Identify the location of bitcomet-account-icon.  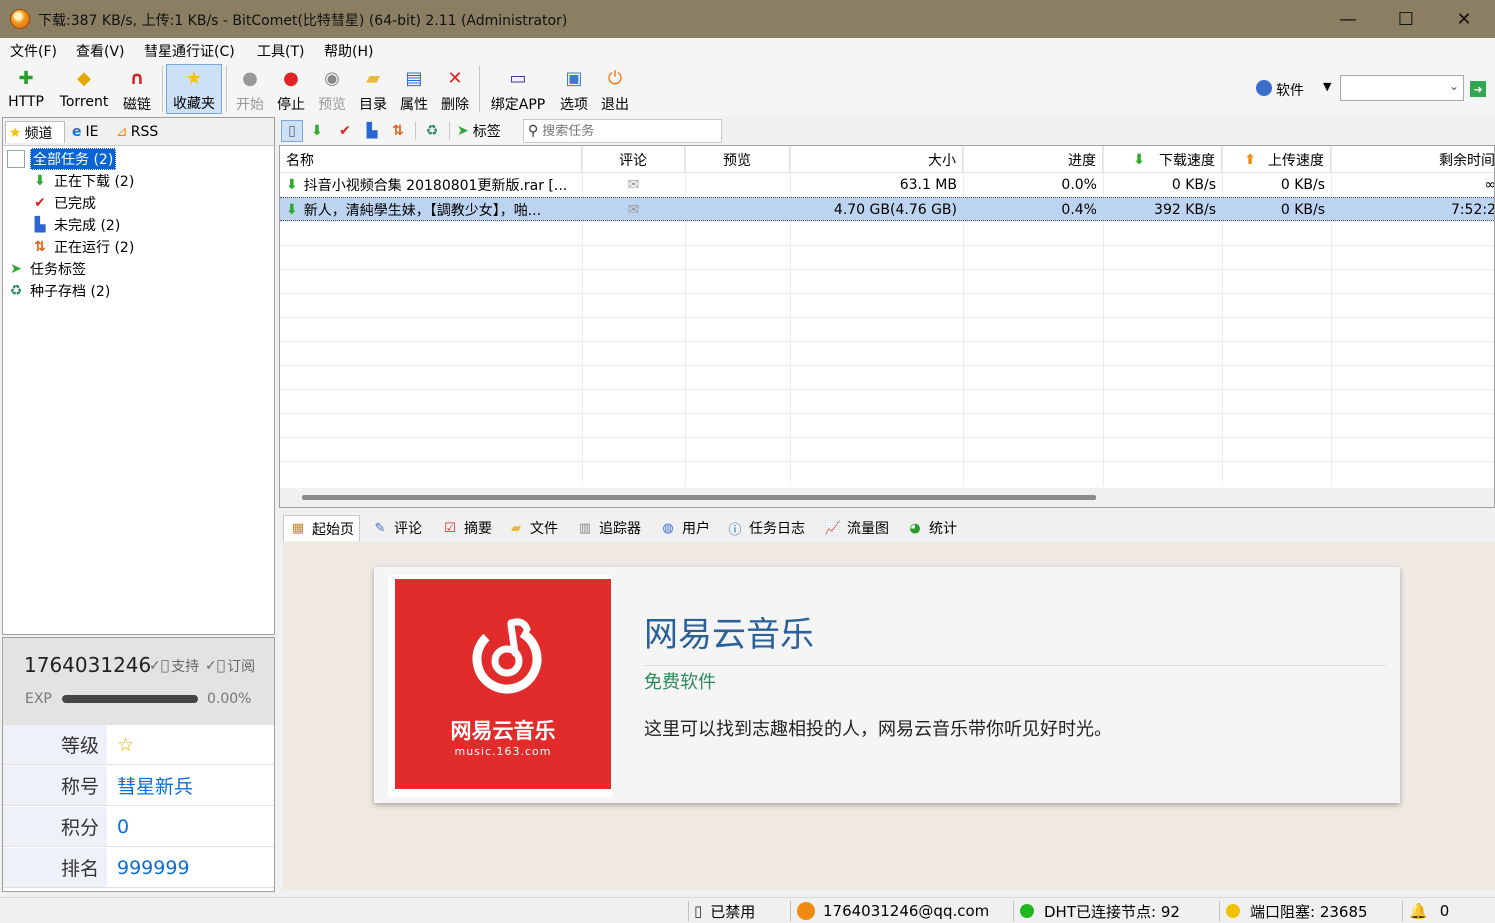
(806, 911).